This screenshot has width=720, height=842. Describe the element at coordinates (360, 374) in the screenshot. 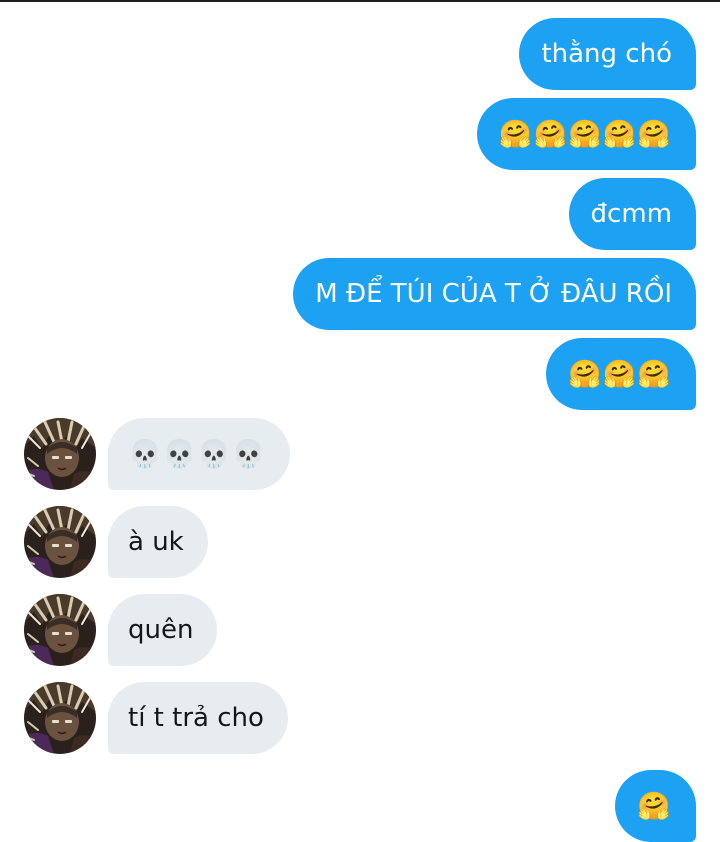

I see `message-row-outgoing: 🤗🤗🤗` at that location.